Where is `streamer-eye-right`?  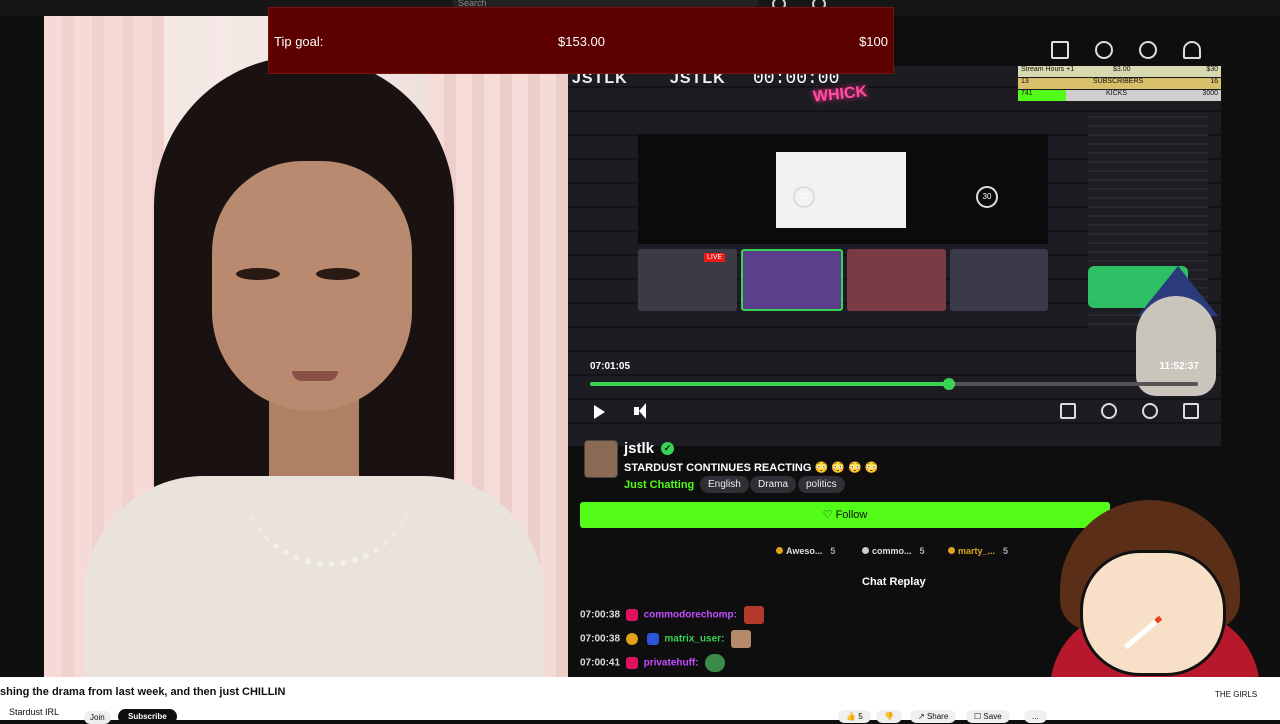 streamer-eye-right is located at coordinates (338, 274).